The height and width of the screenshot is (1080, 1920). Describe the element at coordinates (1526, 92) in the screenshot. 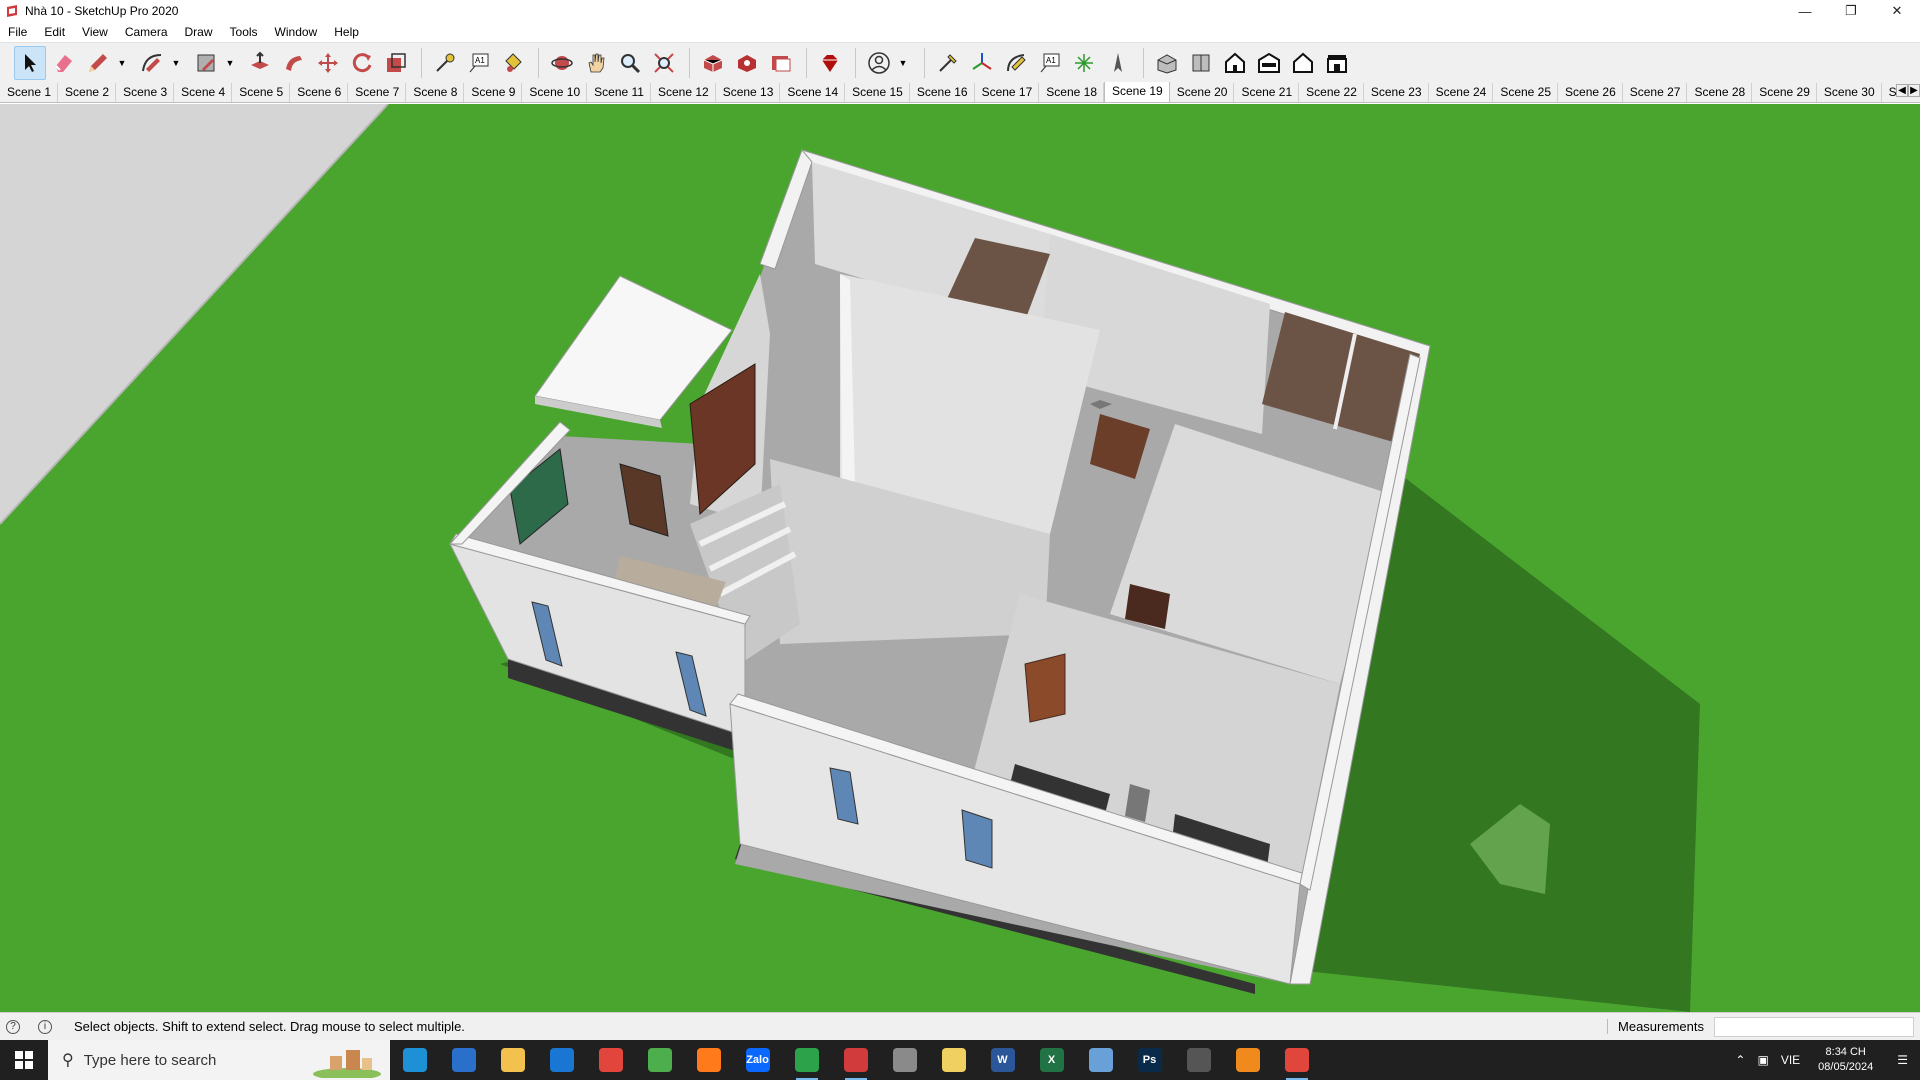

I see `scene-tab: Scene 25` at that location.